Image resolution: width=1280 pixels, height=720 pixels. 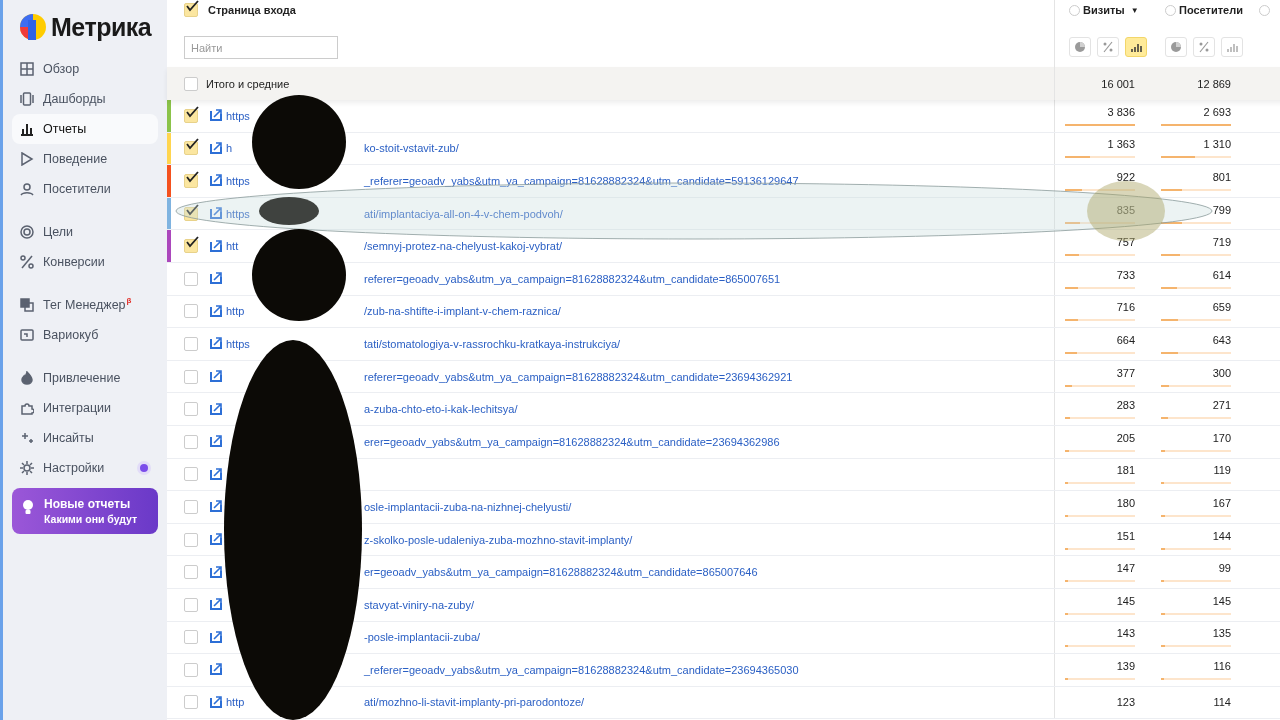 I want to click on nav-item: Вариокуб, so click(x=85, y=335).